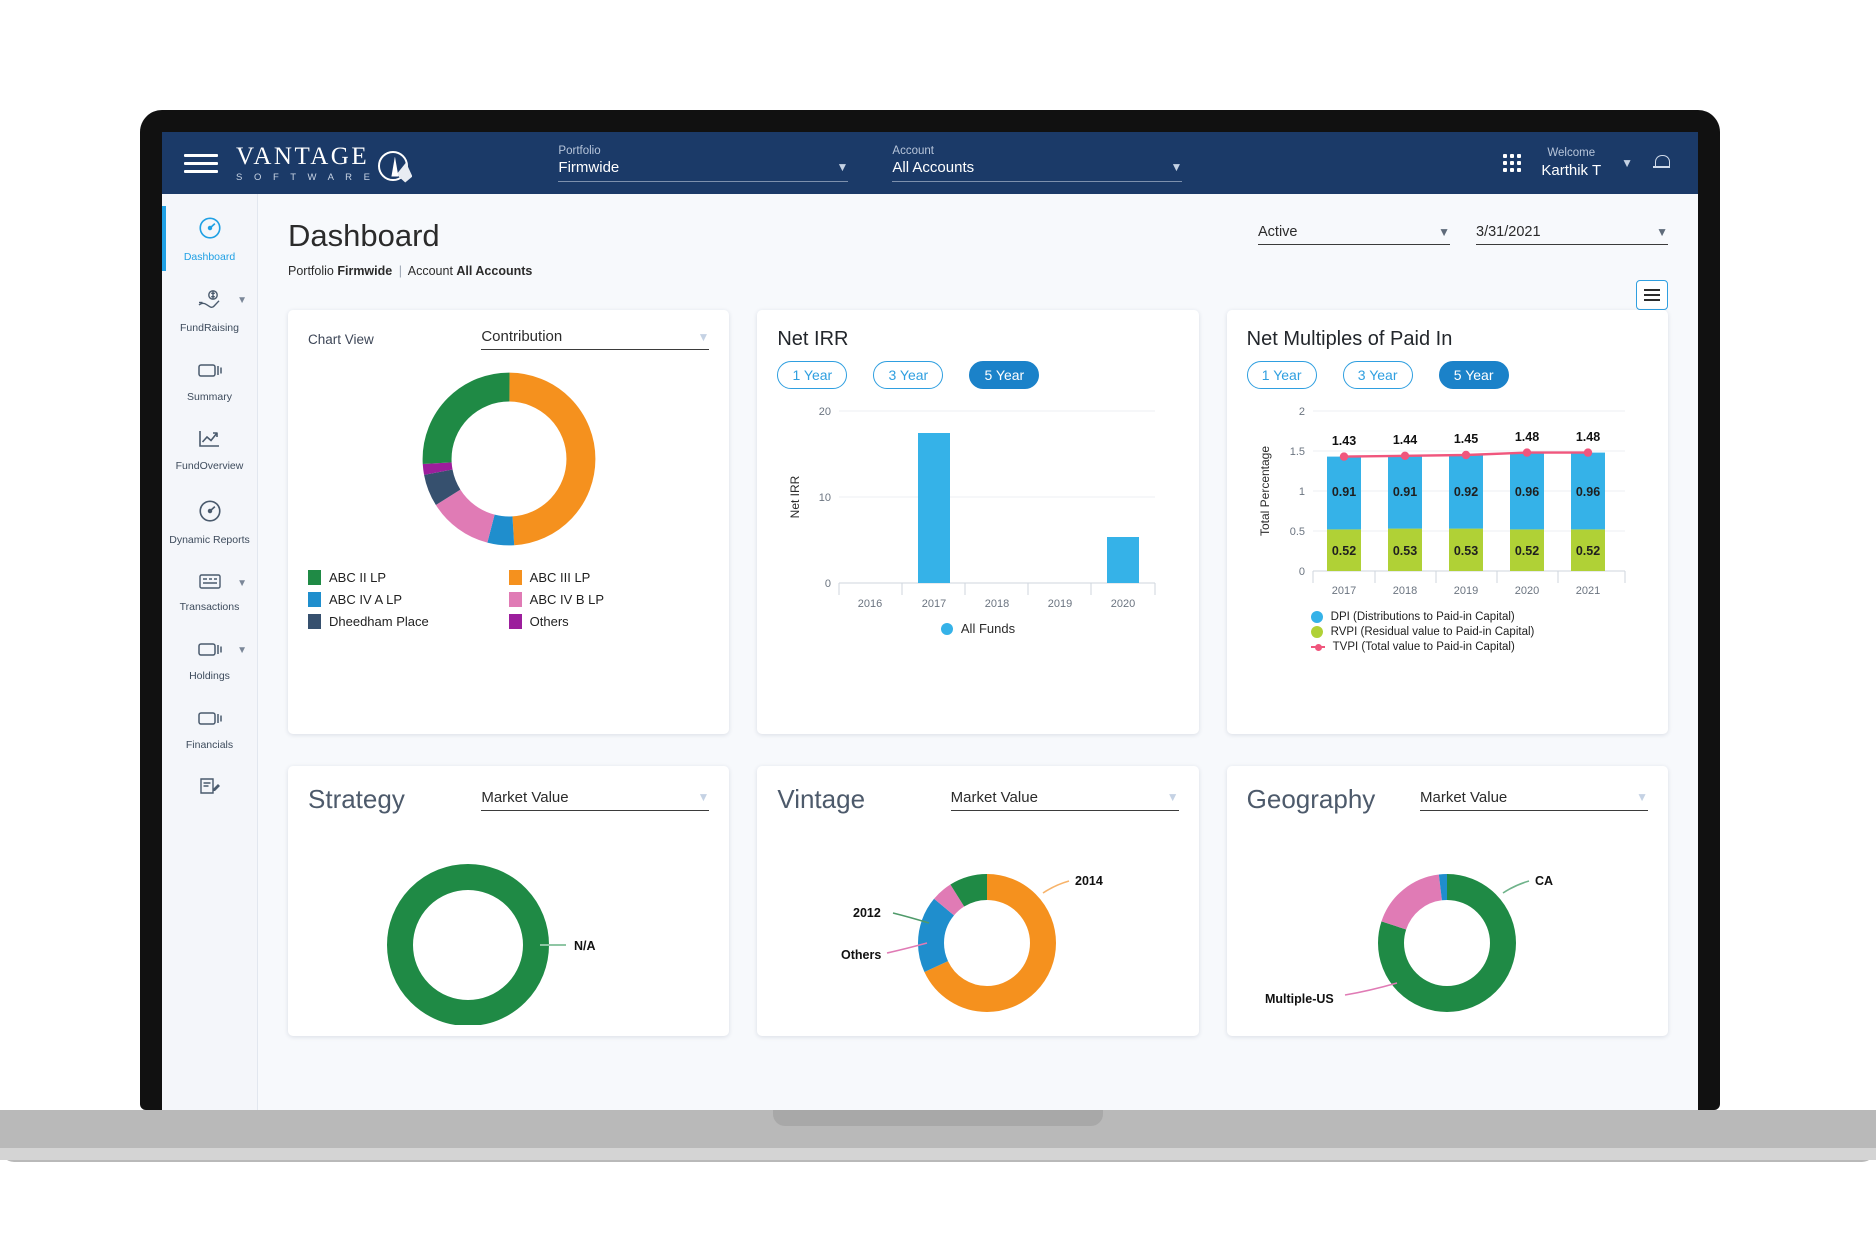  What do you see at coordinates (209, 744) in the screenshot?
I see `sidebar-item-label: Financials` at bounding box center [209, 744].